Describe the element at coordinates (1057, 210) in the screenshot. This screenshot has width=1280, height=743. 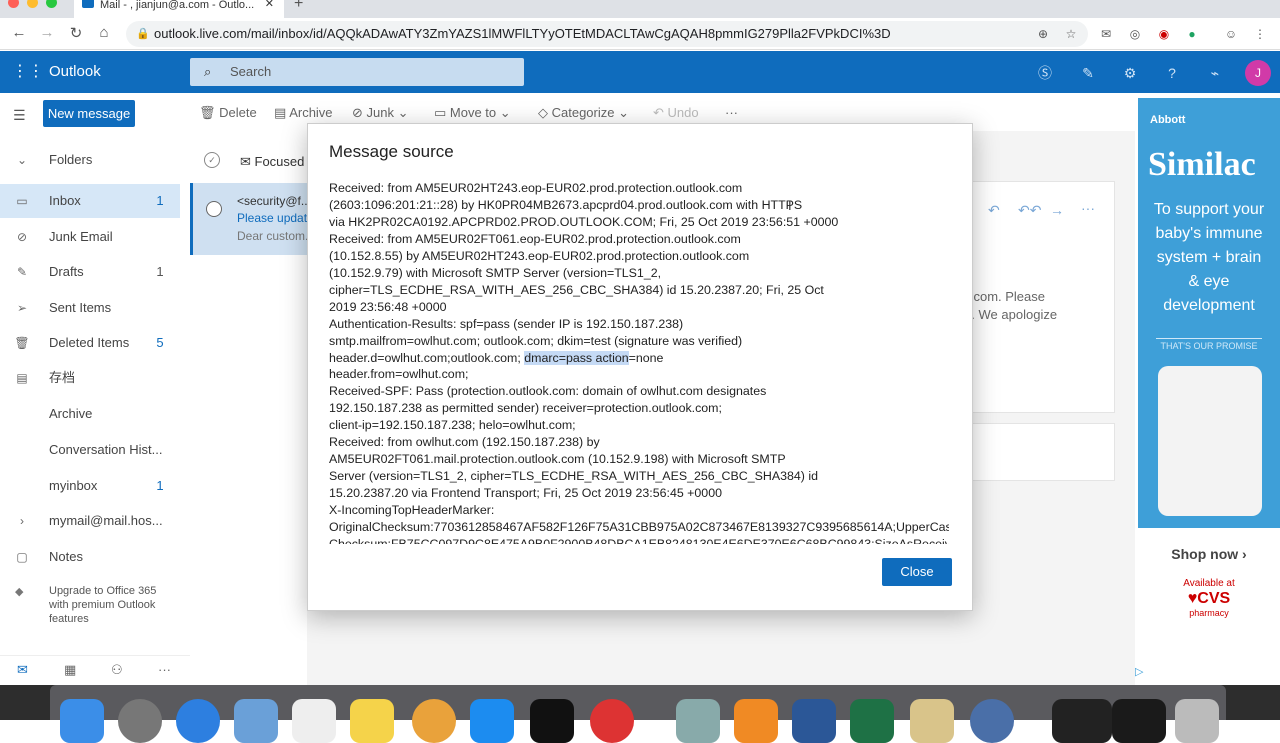
I see `forward-icon: →` at that location.